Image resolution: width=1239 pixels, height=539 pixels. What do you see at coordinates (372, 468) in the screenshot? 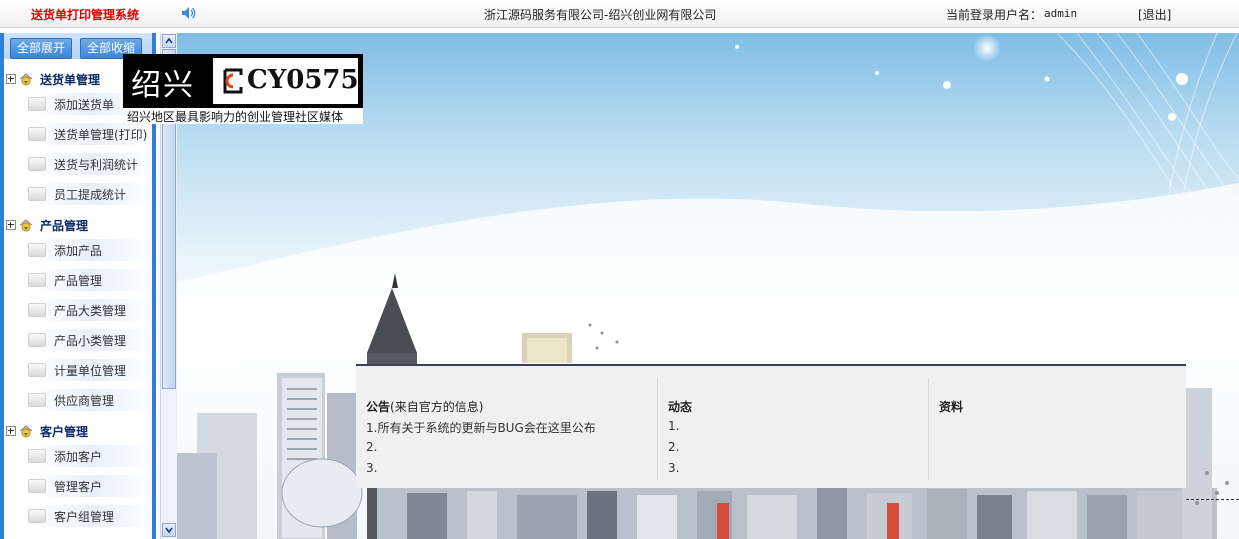
I see `notice-line-3: 3.` at bounding box center [372, 468].